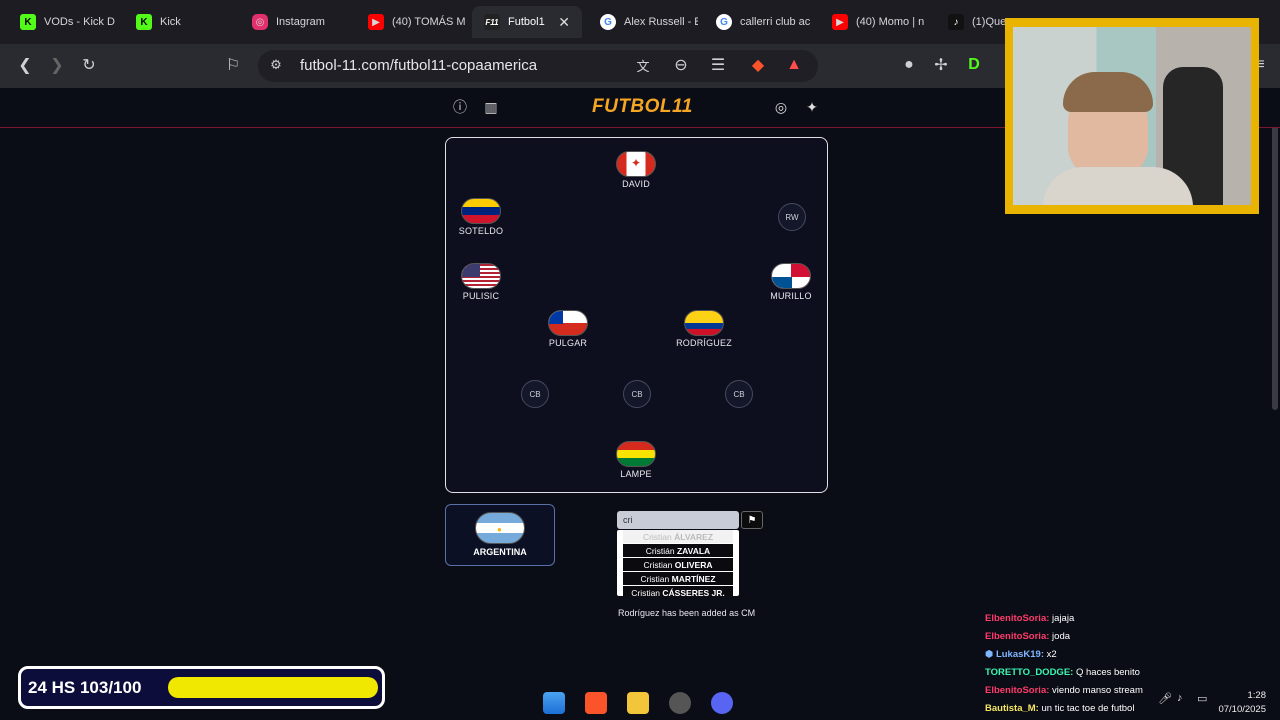 The height and width of the screenshot is (720, 1280). Describe the element at coordinates (568, 323) in the screenshot. I see `chile-flag-icon` at that location.